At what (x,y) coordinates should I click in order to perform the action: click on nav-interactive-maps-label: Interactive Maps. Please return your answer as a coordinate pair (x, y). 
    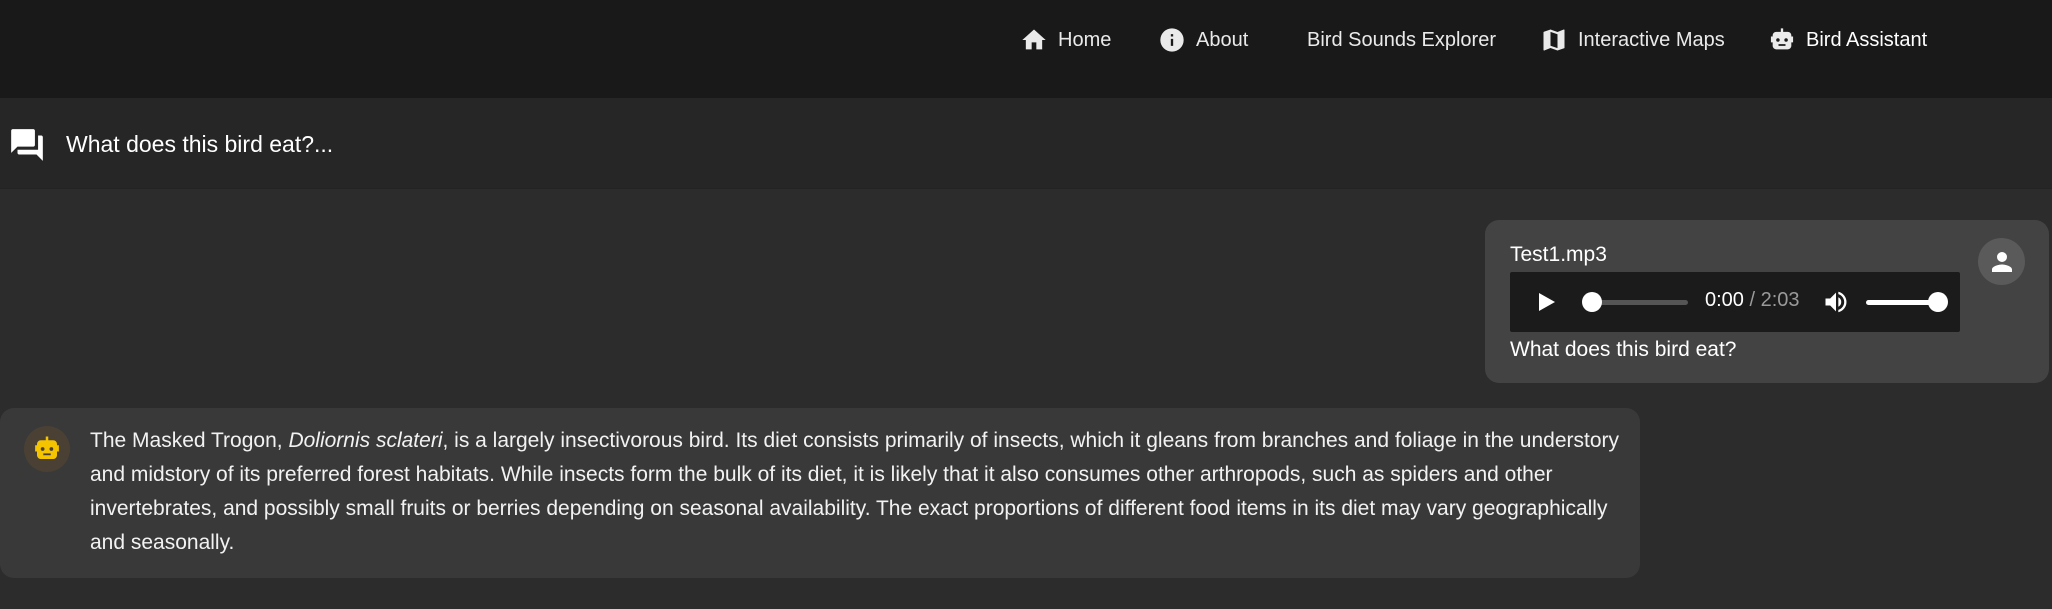
    Looking at the image, I should click on (1651, 39).